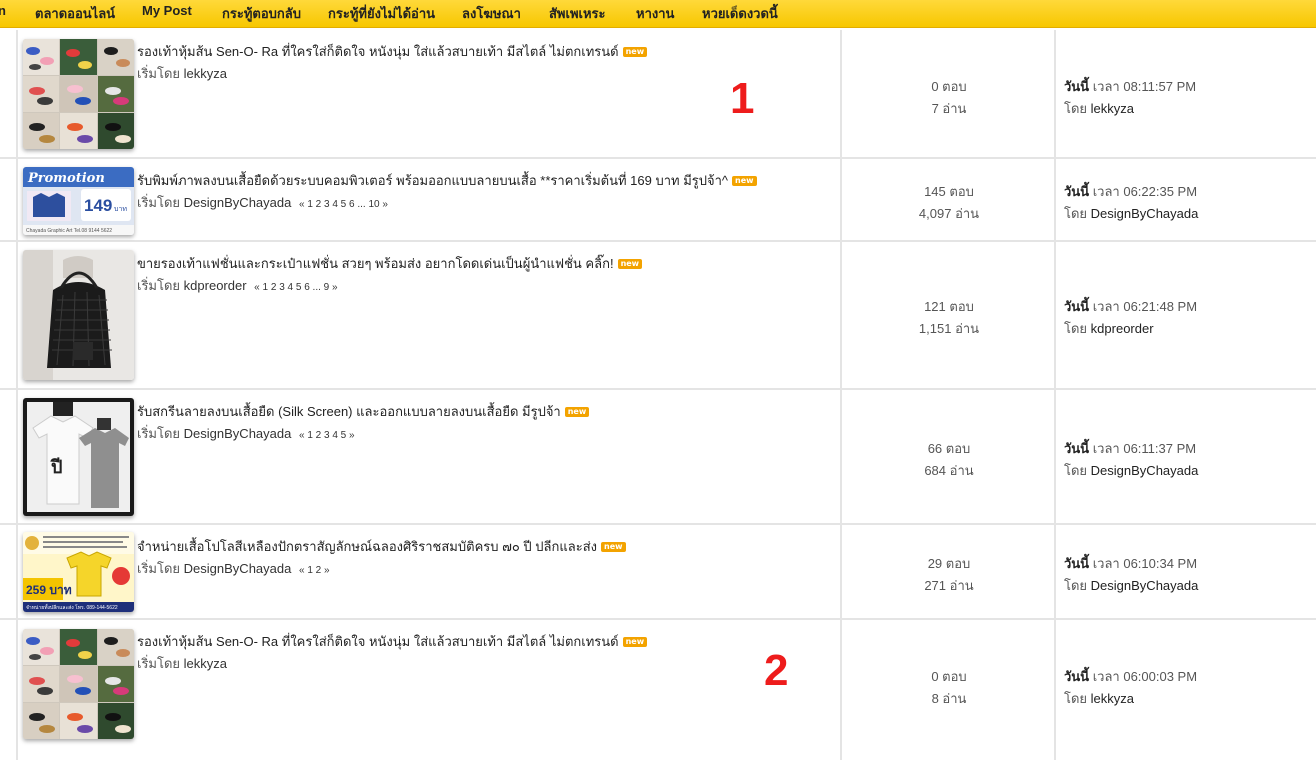  What do you see at coordinates (295, 287) in the screenshot?
I see `page-links: « 1 2 3 4 5 6 ... 9 »` at bounding box center [295, 287].